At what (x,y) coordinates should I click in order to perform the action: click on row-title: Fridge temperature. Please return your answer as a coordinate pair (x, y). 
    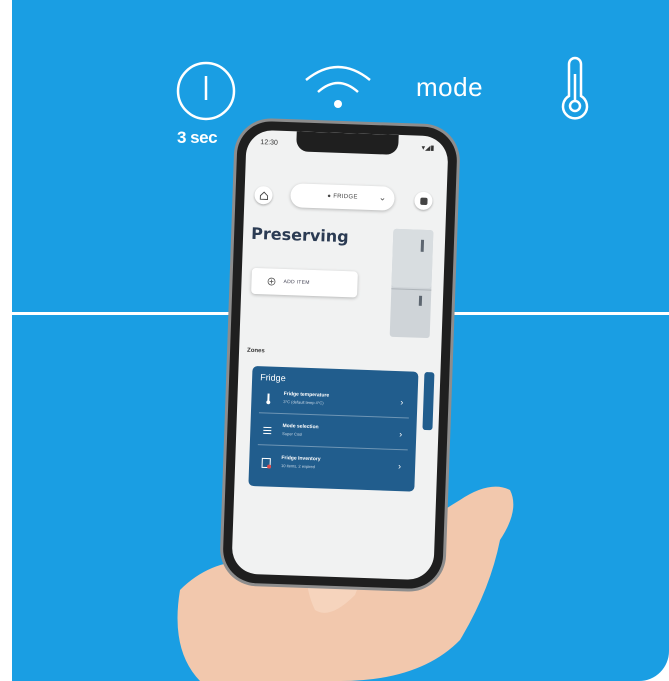
    Looking at the image, I should click on (306, 395).